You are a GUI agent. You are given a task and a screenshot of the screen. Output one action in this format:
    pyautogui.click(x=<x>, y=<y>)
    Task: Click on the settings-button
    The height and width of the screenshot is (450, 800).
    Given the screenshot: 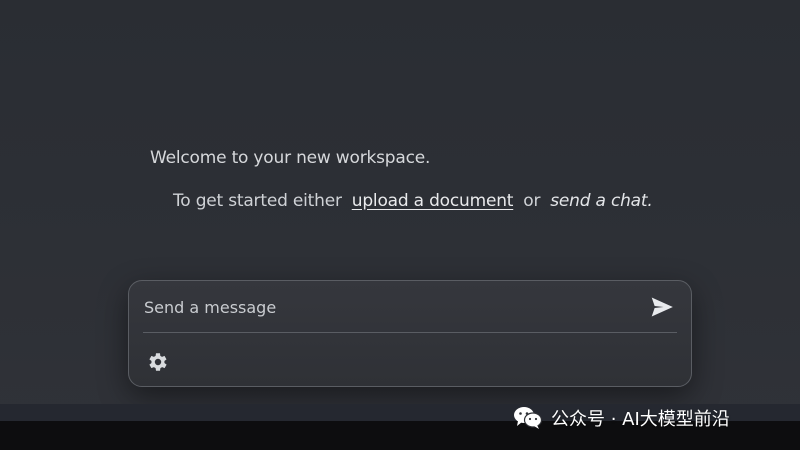 What is the action you would take?
    pyautogui.click(x=158, y=362)
    